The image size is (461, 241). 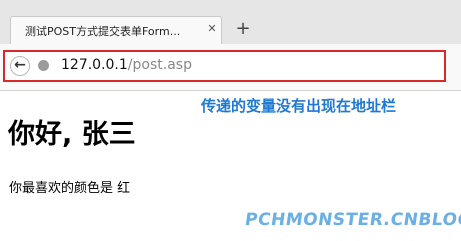 What do you see at coordinates (299, 106) in the screenshot?
I see `annotation-text: 传递的变量没有出现在地址栏` at bounding box center [299, 106].